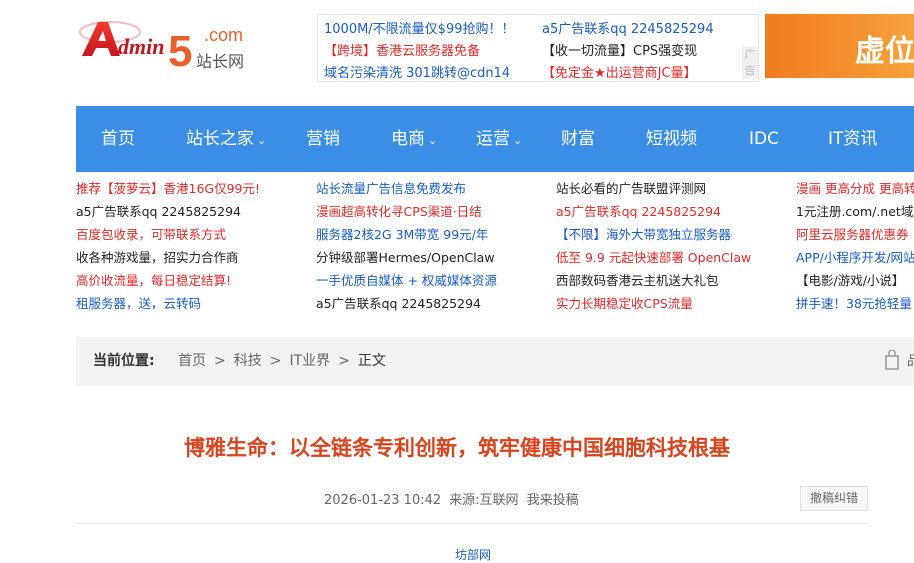  What do you see at coordinates (892, 360) in the screenshot?
I see `shopping-bag-icon` at bounding box center [892, 360].